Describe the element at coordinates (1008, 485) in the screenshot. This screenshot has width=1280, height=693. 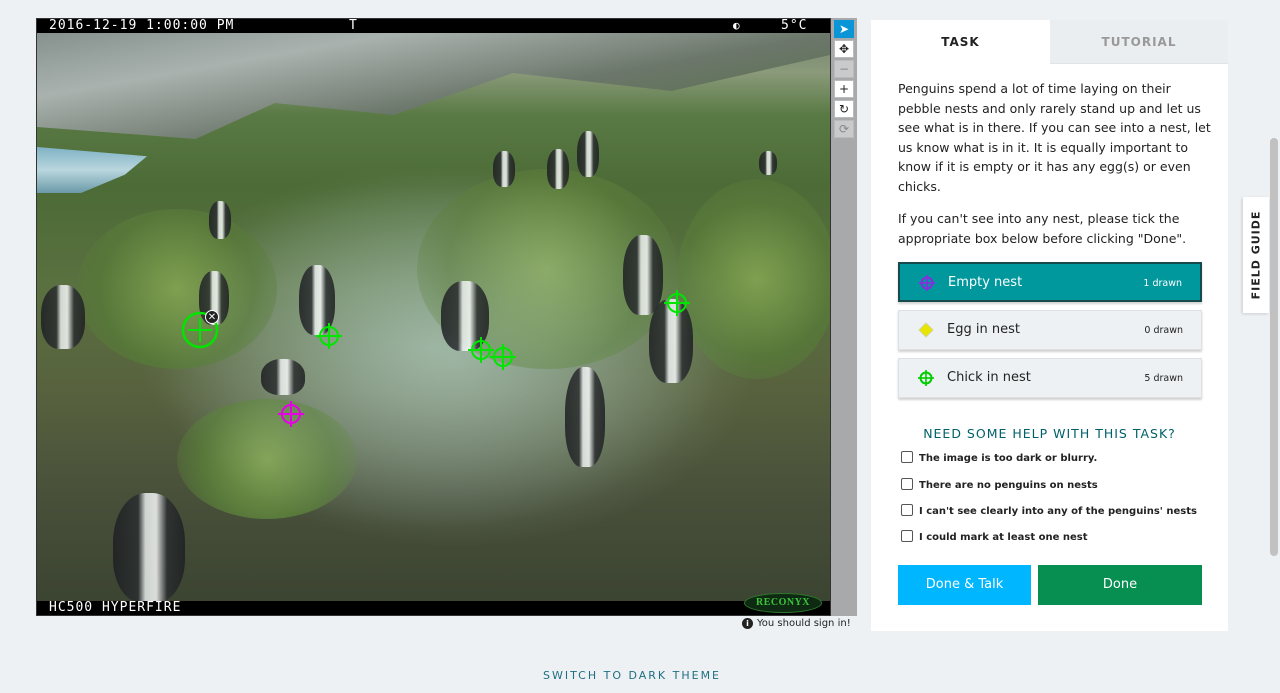
I see `checkbox-label: There are no penguins on nests` at that location.